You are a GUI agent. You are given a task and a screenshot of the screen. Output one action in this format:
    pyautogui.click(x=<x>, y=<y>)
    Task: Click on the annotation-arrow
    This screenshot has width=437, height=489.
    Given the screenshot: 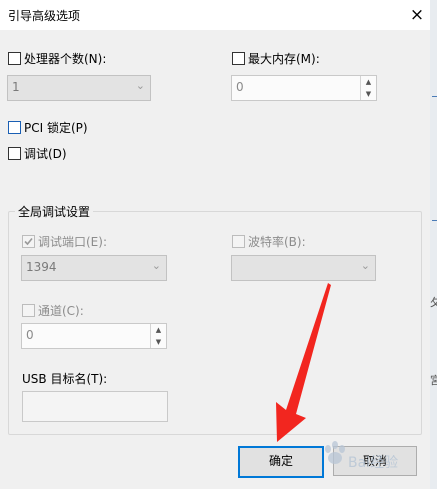 What is the action you would take?
    pyautogui.click(x=303, y=362)
    